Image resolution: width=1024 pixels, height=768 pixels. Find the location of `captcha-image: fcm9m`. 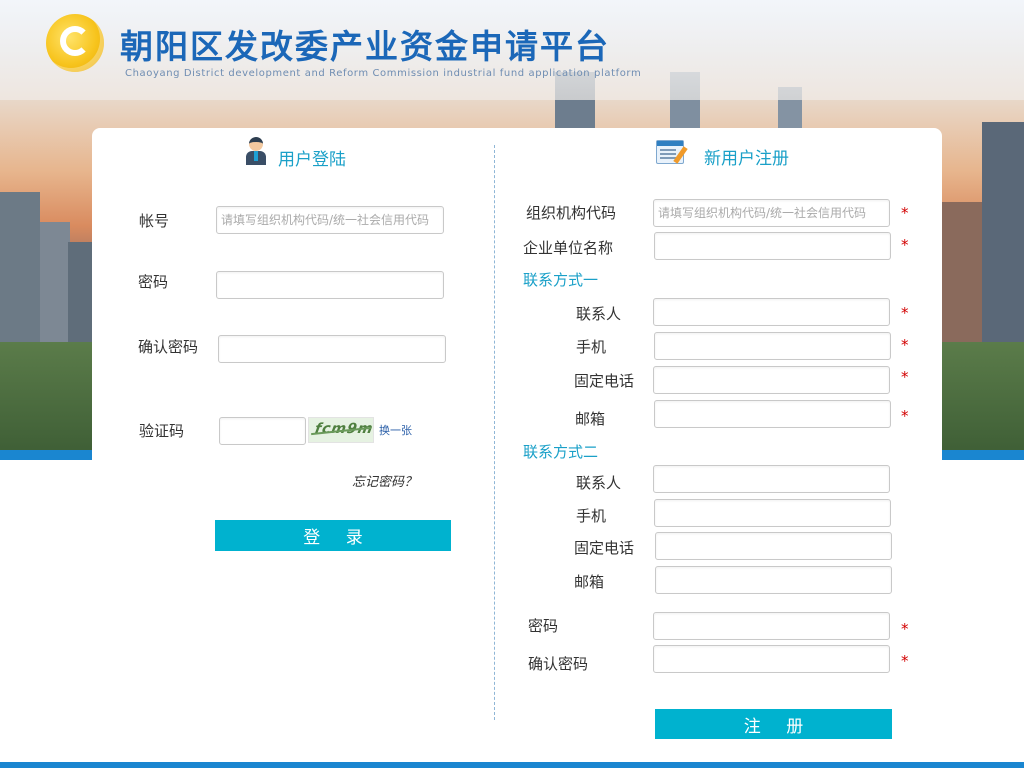

captcha-image: fcm9m is located at coordinates (341, 430).